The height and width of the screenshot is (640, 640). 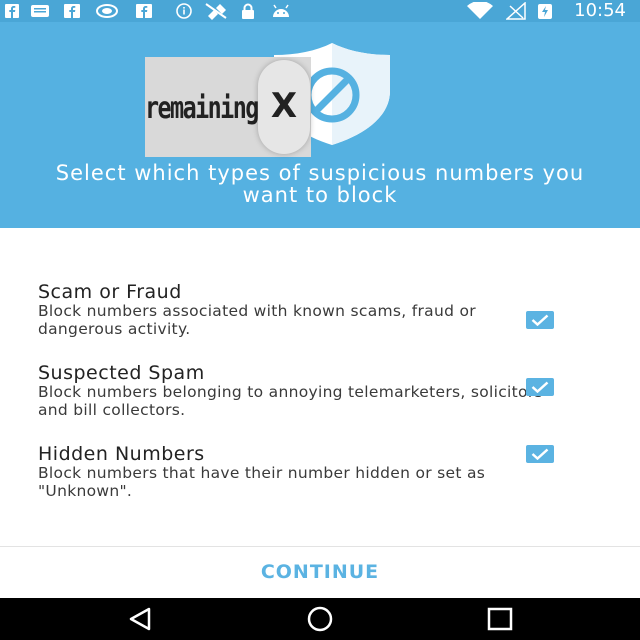 I want to click on ad-close-button: X, so click(x=284, y=107).